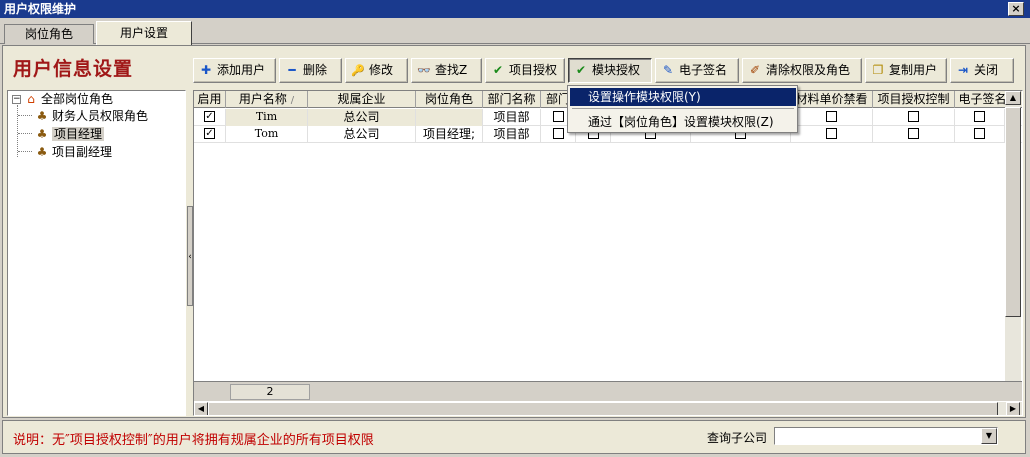 The image size is (1030, 457). What do you see at coordinates (69, 134) in the screenshot?
I see `tree-item-project-manager: ♣ 项目经理` at bounding box center [69, 134].